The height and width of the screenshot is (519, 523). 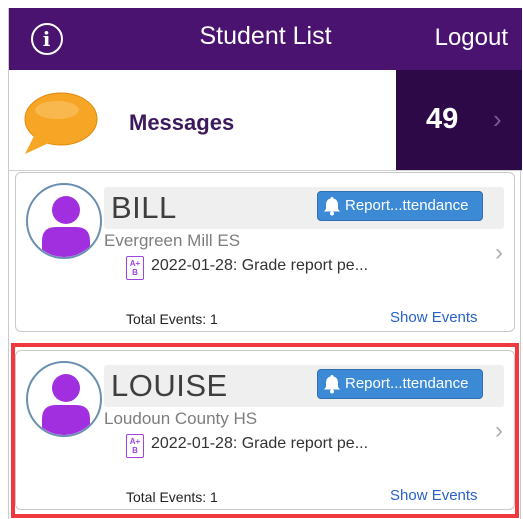 What do you see at coordinates (169, 385) in the screenshot?
I see `student-name: LOUISE` at bounding box center [169, 385].